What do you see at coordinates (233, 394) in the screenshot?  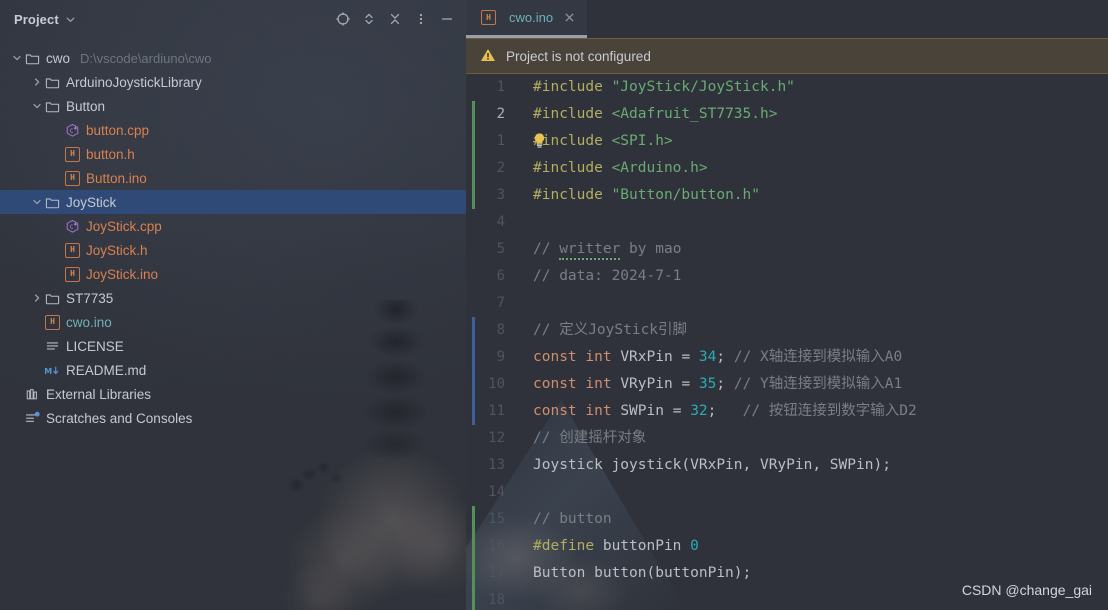 I see `tree-row-external-libraries: External Libraries` at bounding box center [233, 394].